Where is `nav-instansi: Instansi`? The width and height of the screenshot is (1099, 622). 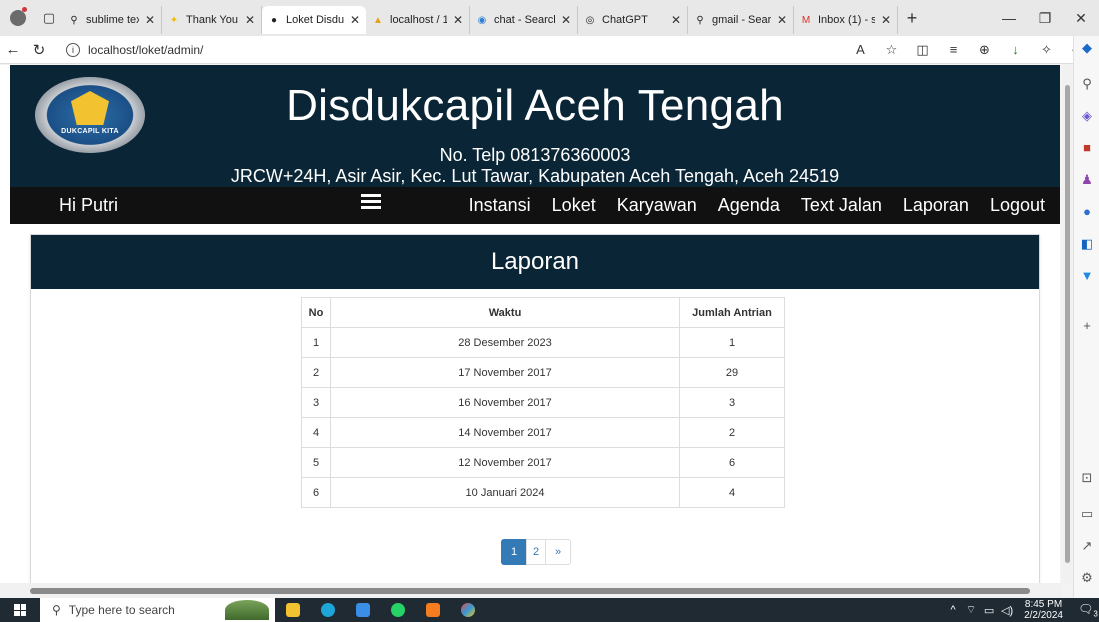 nav-instansi: Instansi is located at coordinates (500, 205).